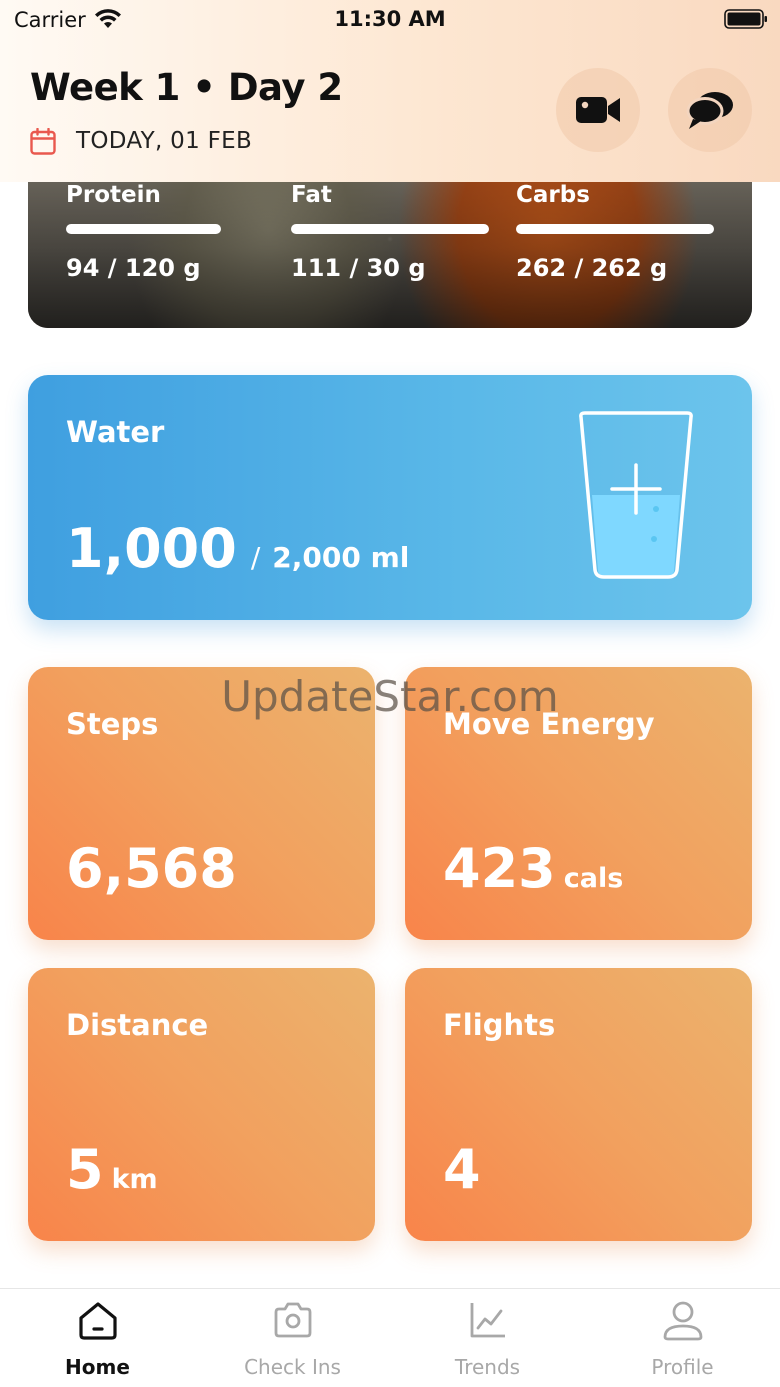  I want to click on tab-trends: Trends, so click(487, 1338).